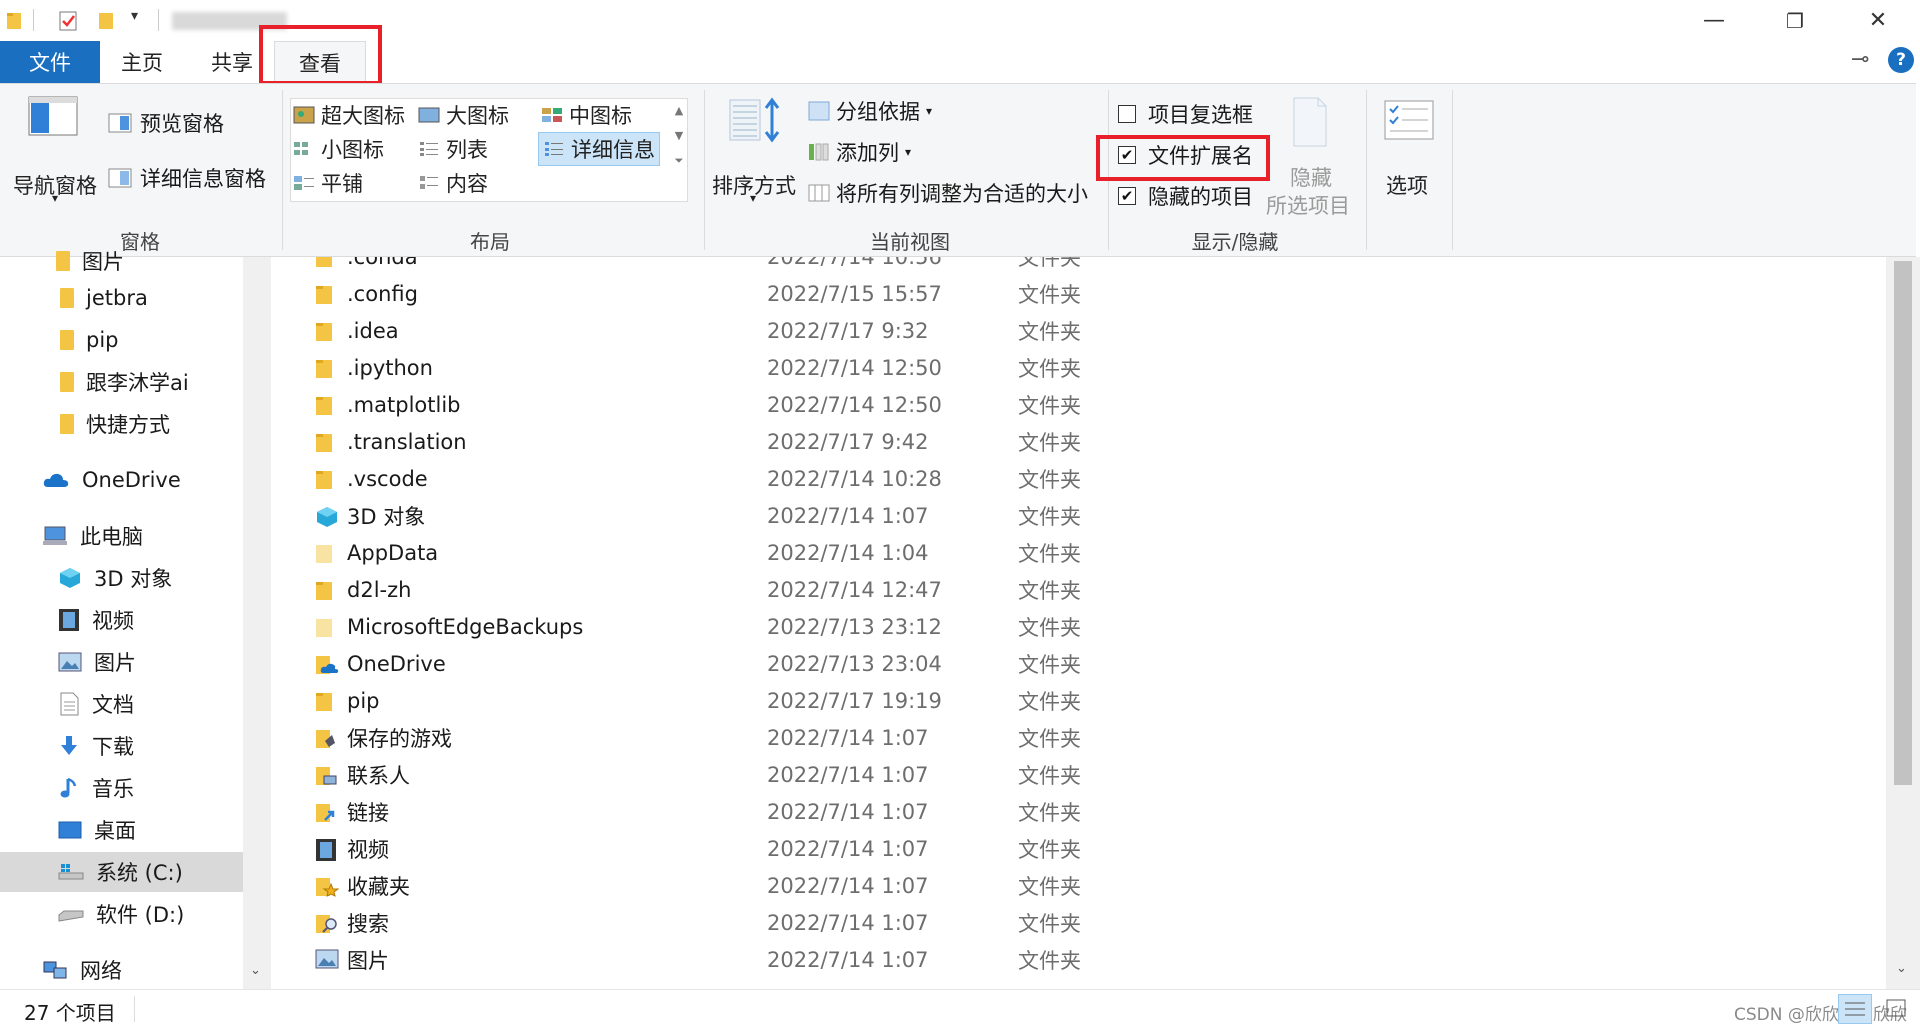 The image size is (1920, 1028). I want to click on options-button: 选项, so click(1409, 153).